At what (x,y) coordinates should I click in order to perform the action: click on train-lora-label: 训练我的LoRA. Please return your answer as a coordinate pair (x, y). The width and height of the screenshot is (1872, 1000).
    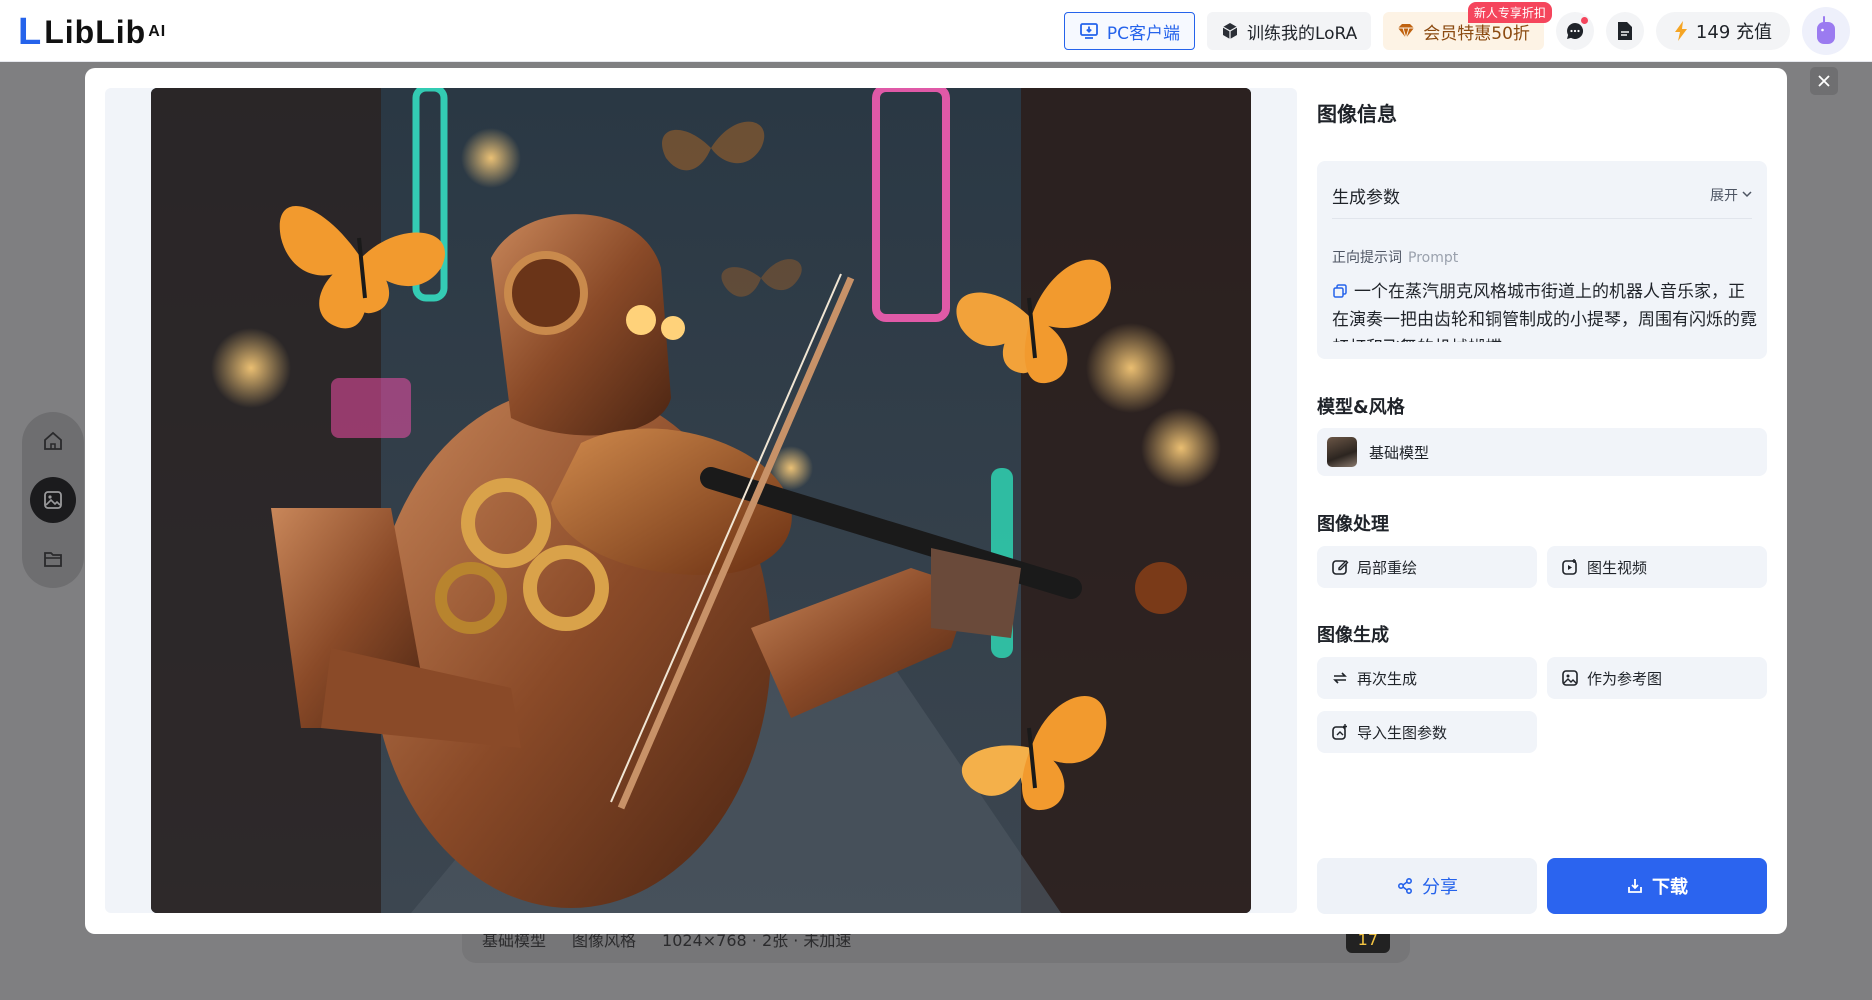
    Looking at the image, I should click on (1302, 33).